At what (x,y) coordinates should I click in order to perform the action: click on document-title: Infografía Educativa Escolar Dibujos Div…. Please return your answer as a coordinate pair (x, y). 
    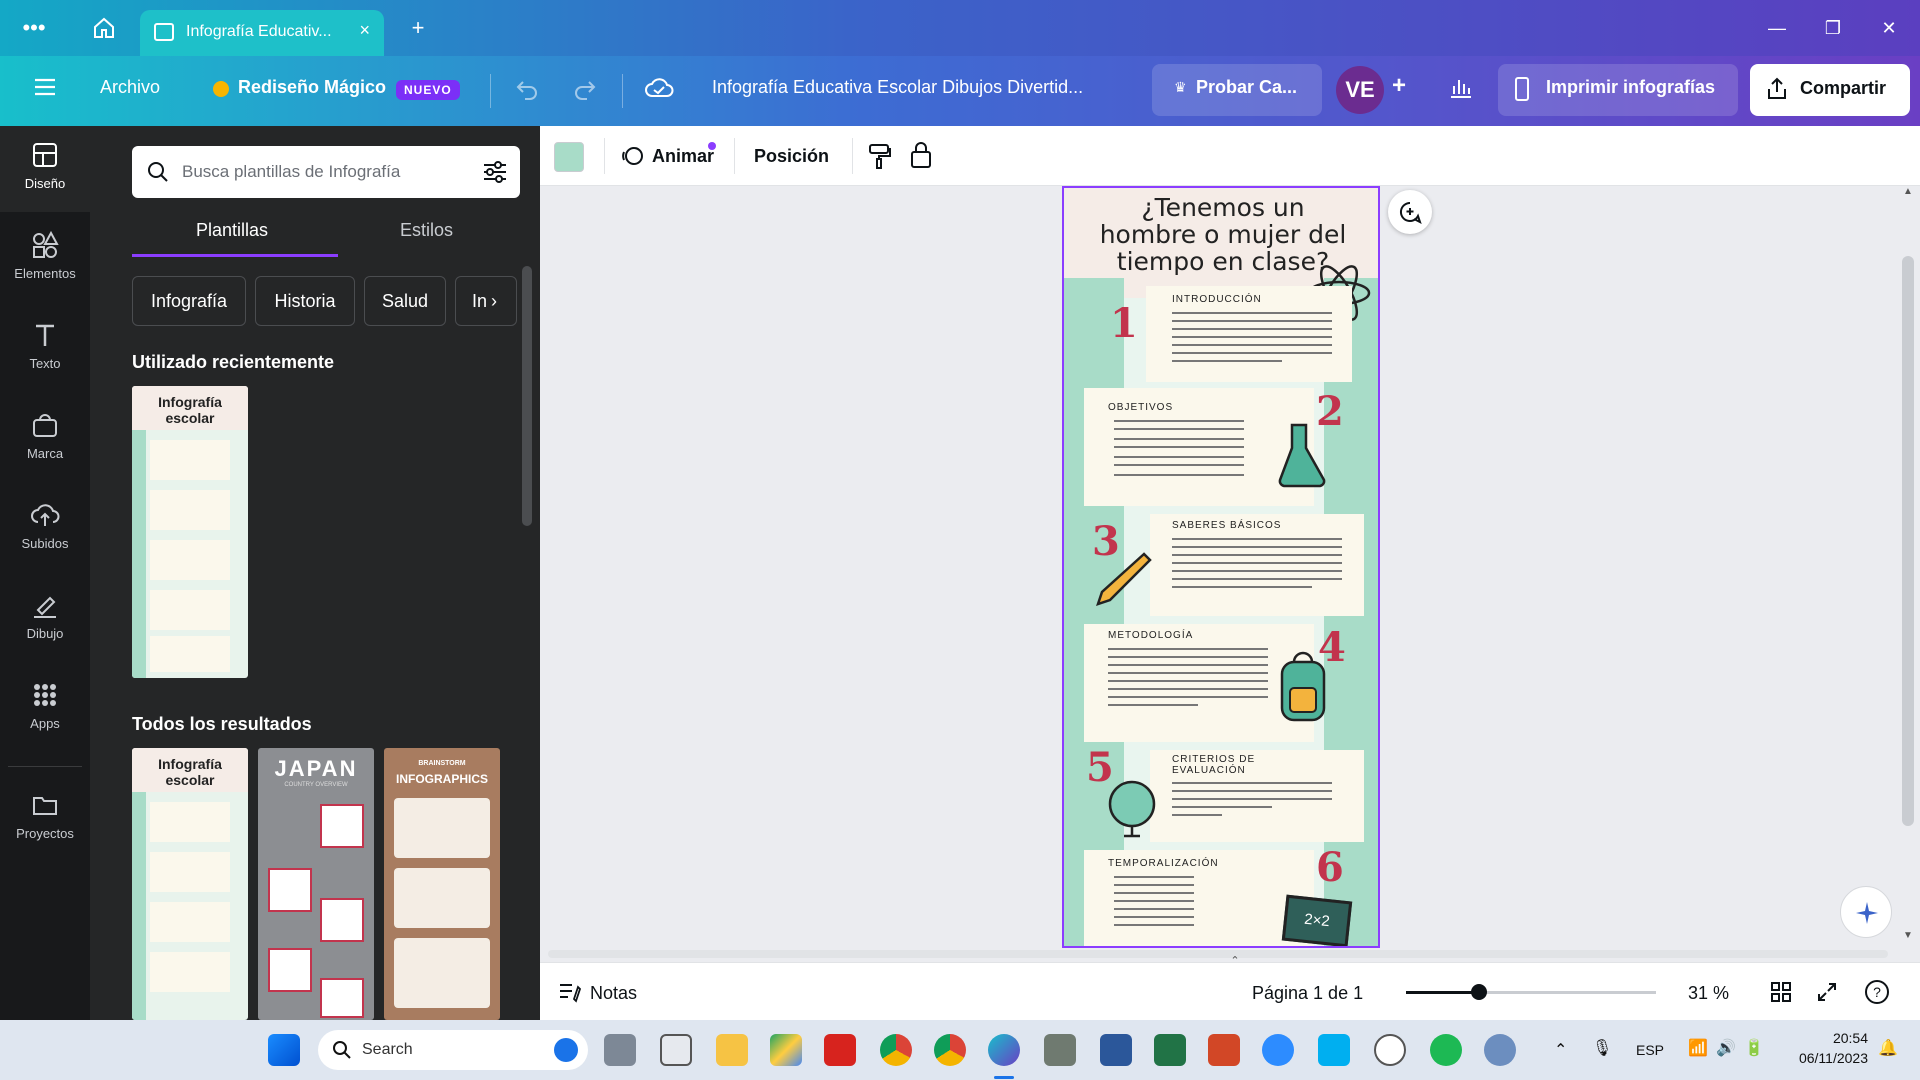
    Looking at the image, I should click on (897, 87).